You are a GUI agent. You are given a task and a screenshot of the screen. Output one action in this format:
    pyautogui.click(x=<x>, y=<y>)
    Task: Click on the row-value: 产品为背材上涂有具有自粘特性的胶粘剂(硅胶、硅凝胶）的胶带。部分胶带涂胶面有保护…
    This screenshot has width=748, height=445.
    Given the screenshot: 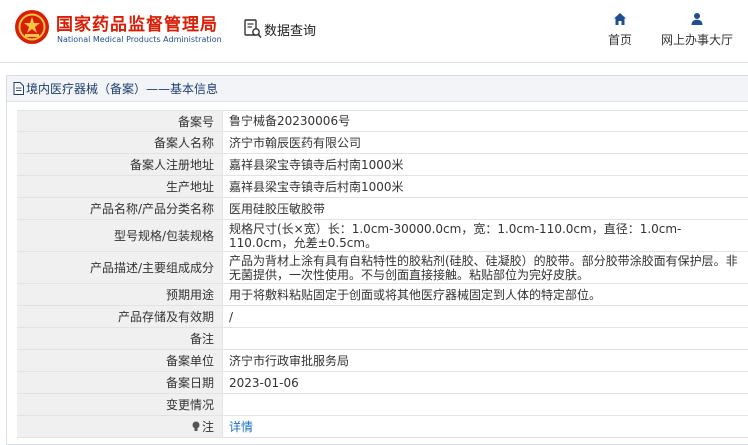 What is the action you would take?
    pyautogui.click(x=483, y=267)
    